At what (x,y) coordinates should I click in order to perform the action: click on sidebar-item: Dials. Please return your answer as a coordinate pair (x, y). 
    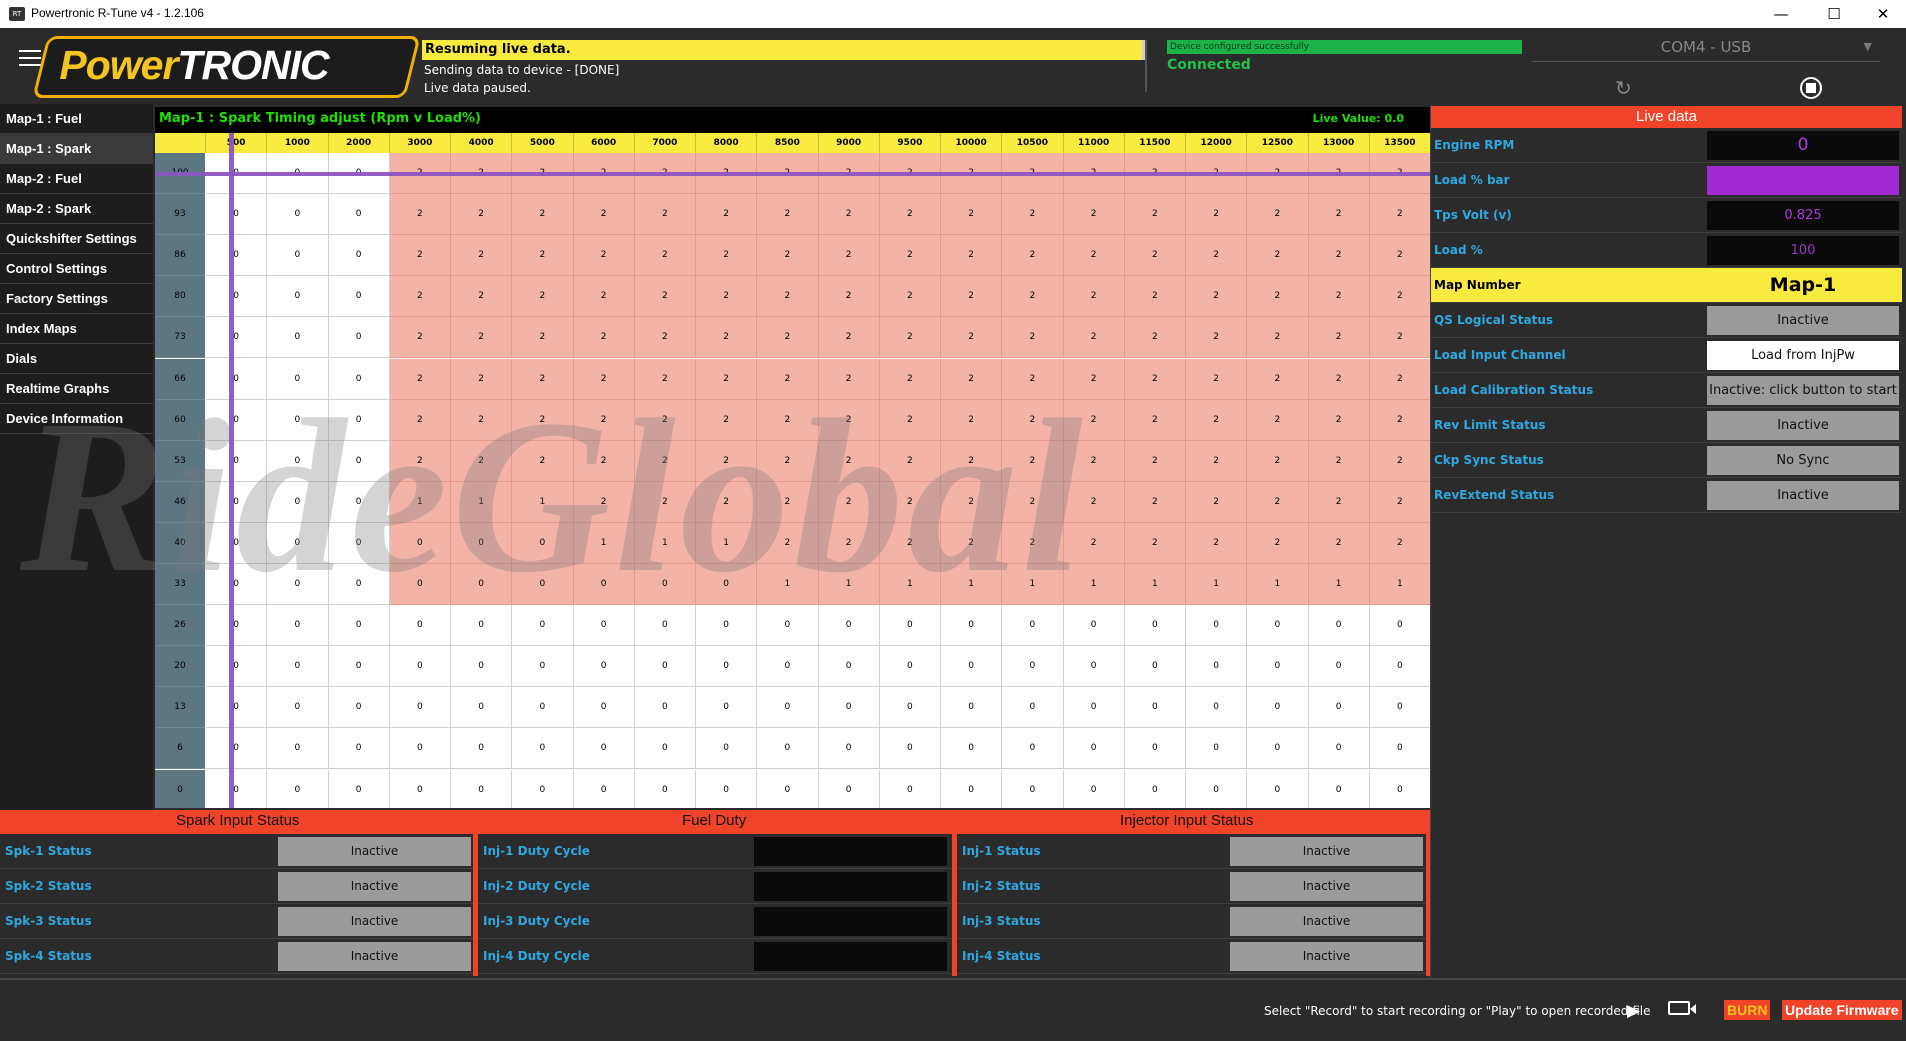
    Looking at the image, I should click on (76, 359).